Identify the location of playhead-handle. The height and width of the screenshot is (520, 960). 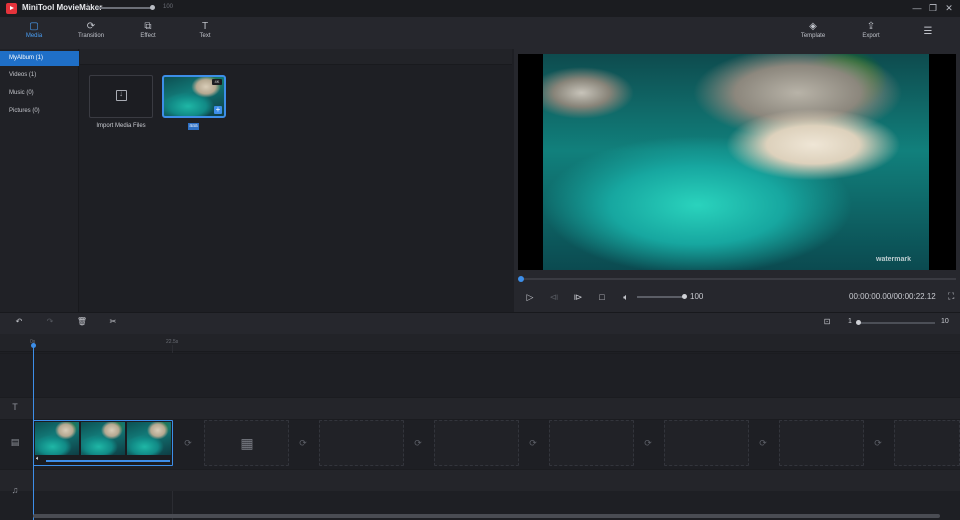
(33, 345).